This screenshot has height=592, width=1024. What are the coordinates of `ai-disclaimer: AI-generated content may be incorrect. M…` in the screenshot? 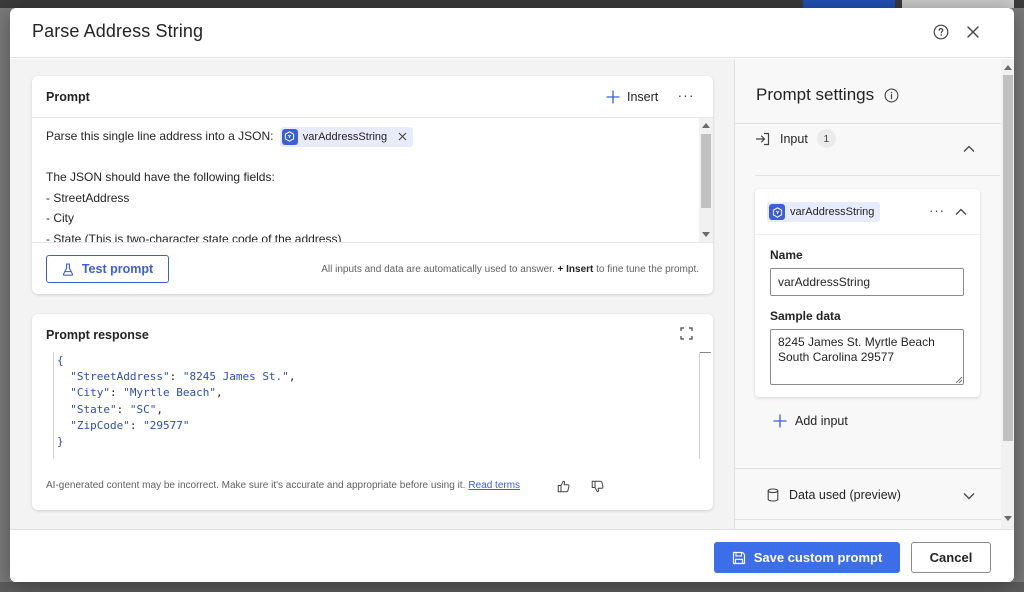 It's located at (283, 485).